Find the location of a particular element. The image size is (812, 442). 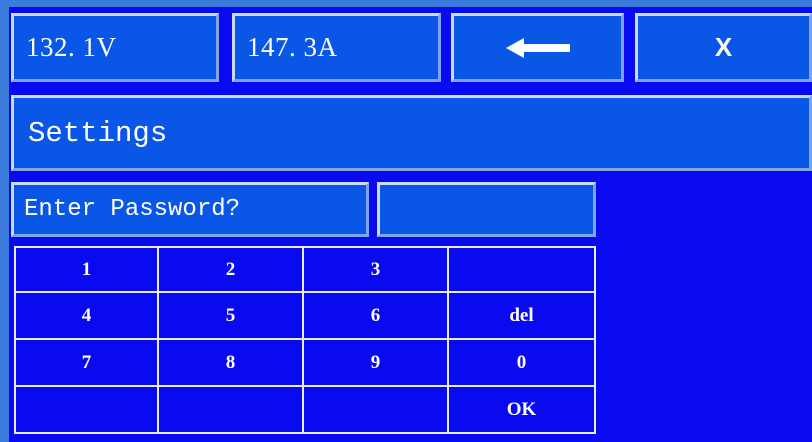

password-prompt: Enter Password? is located at coordinates (190, 209).